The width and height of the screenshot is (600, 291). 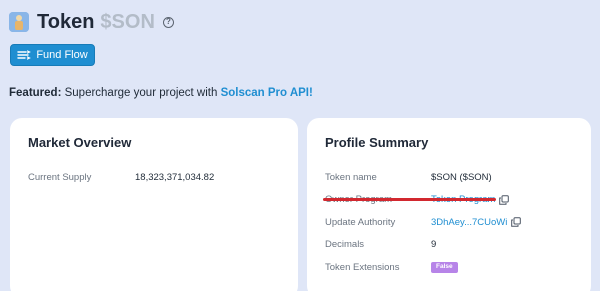 What do you see at coordinates (469, 222) in the screenshot?
I see `update-authority-link: 3DhAey...7CUoWi` at bounding box center [469, 222].